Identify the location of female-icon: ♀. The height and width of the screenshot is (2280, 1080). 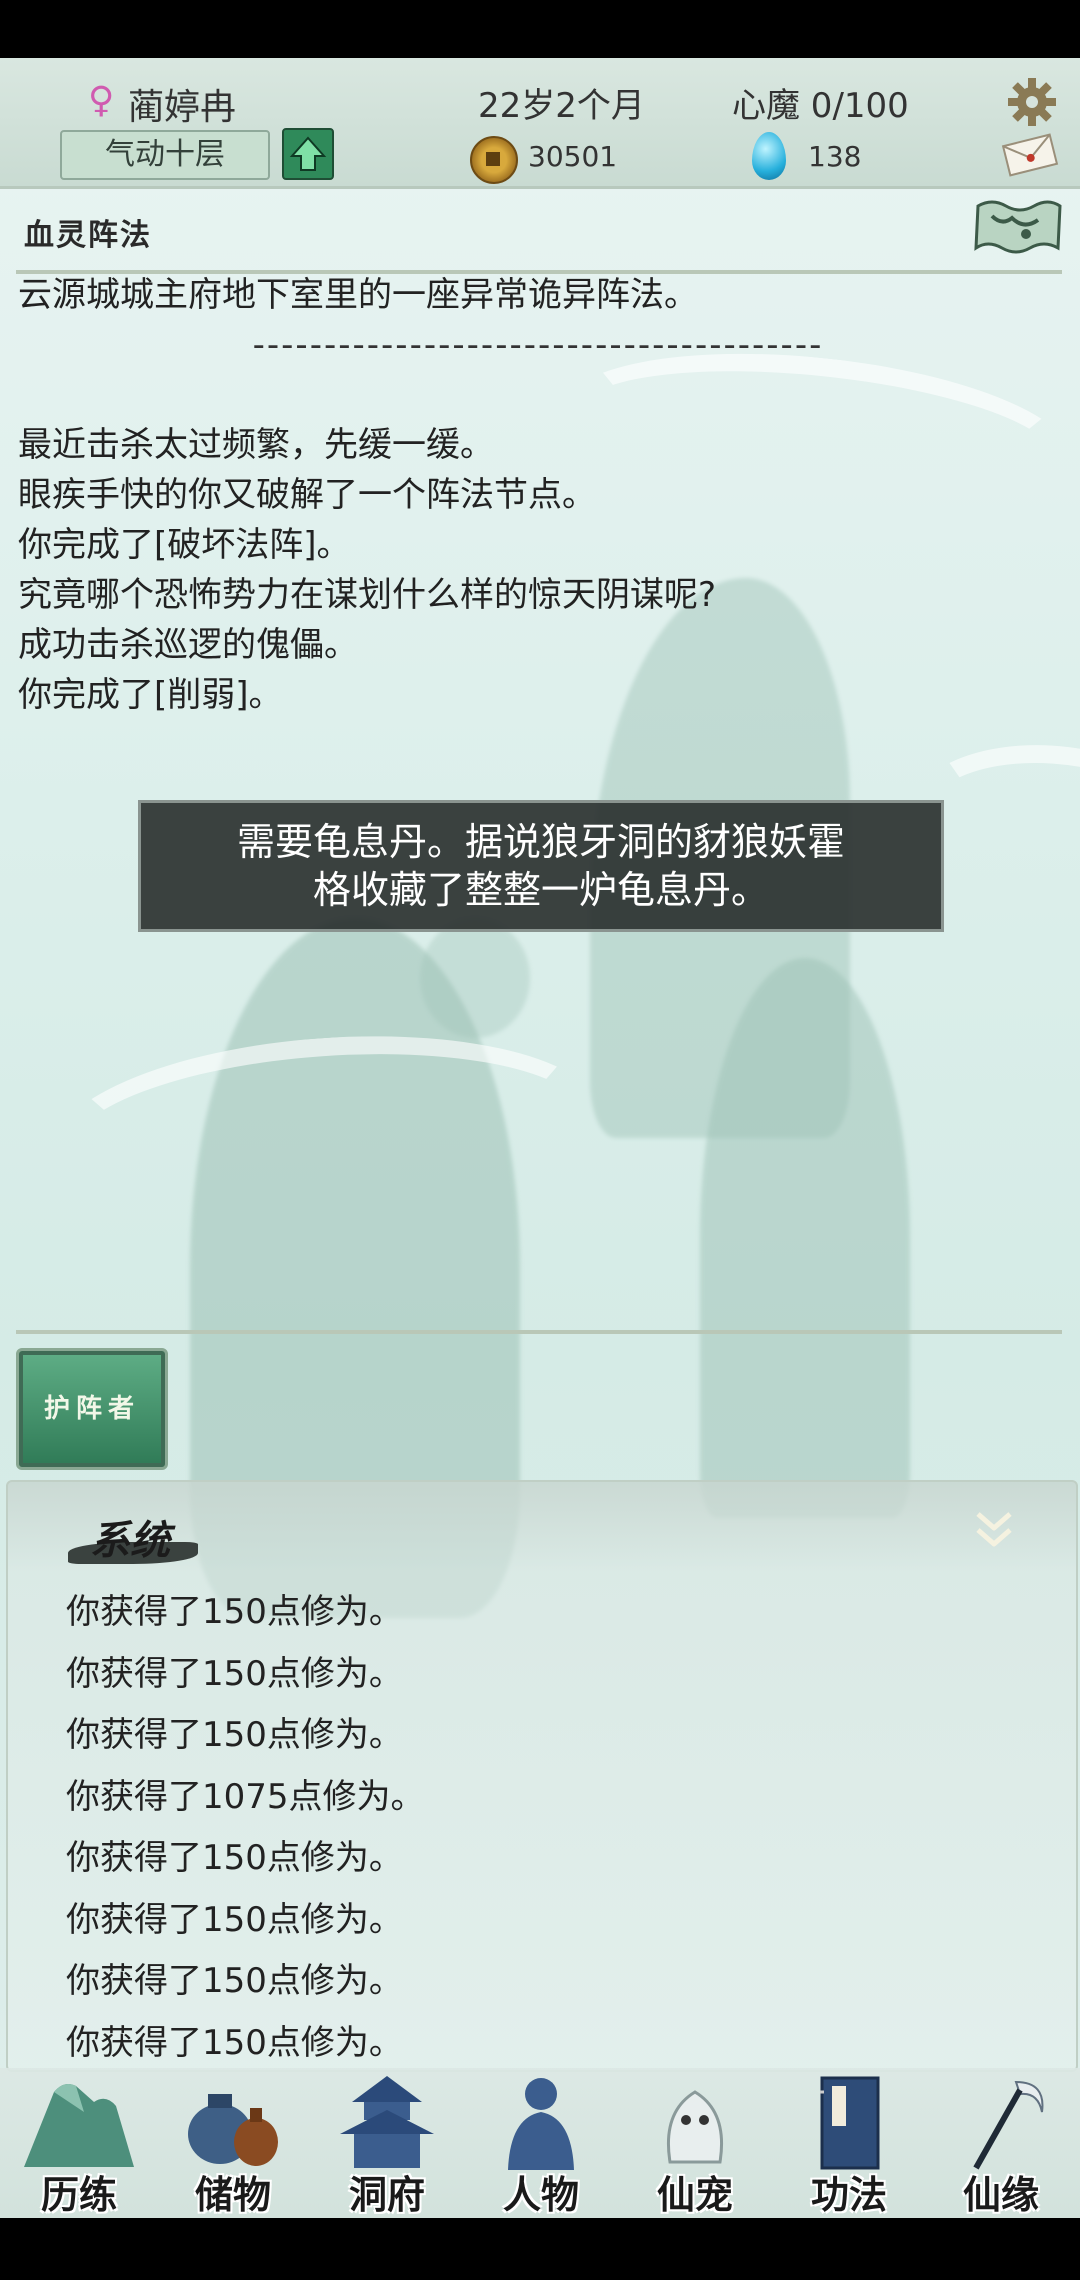
(101, 100).